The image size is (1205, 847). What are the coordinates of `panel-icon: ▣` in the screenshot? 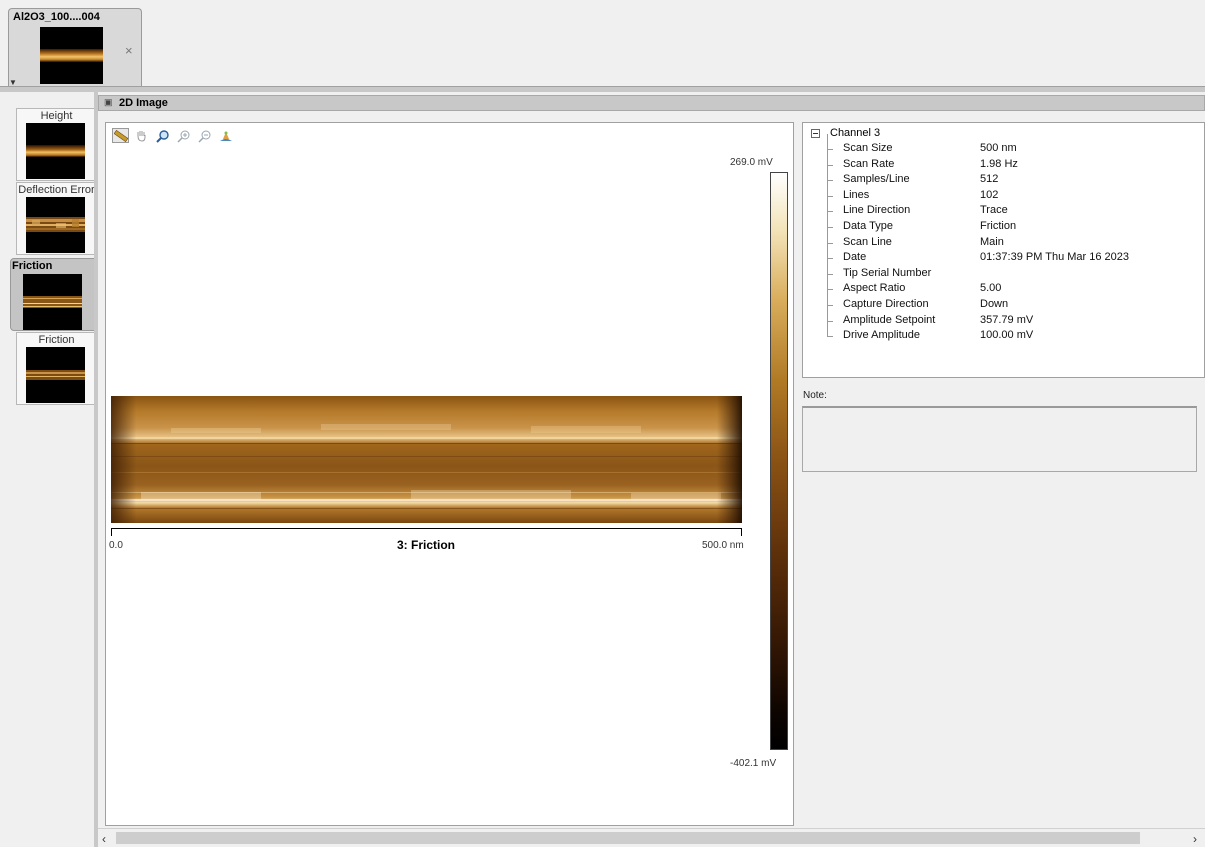 It's located at (108, 102).